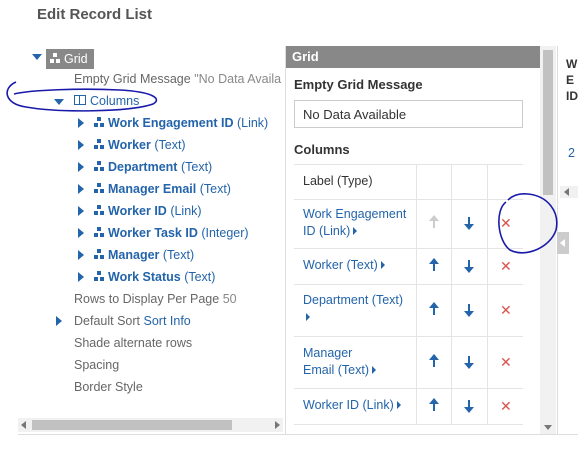 This screenshot has height=452, width=578. I want to click on tree-column-item: Worker (Text), so click(140, 145).